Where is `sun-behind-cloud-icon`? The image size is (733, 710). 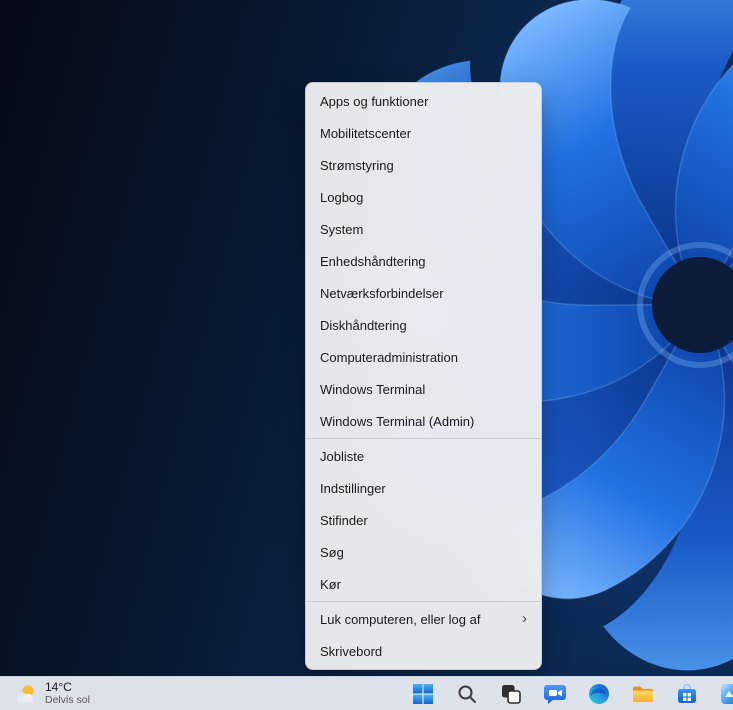
sun-behind-cloud-icon is located at coordinates (25, 693).